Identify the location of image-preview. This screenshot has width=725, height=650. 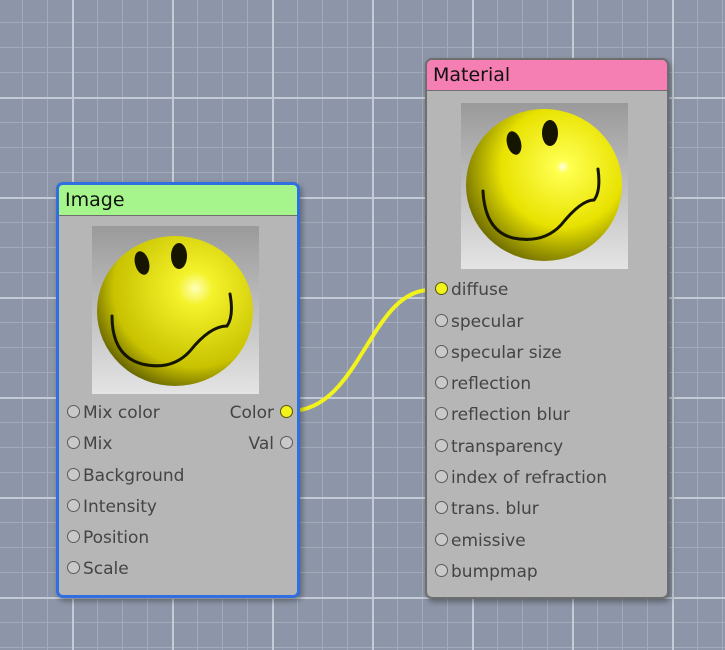
(175, 310).